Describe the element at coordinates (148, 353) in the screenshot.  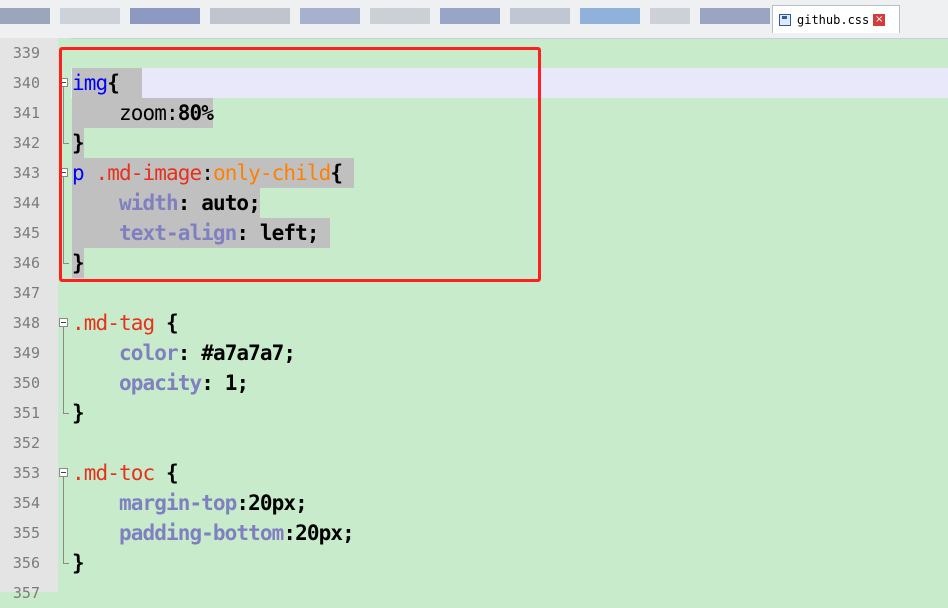
I see `code-token: color` at that location.